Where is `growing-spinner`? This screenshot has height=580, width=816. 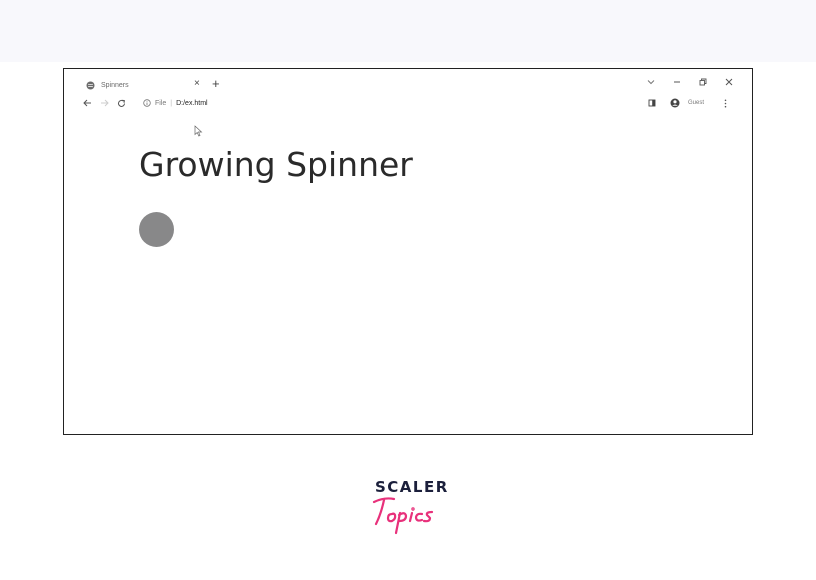 growing-spinner is located at coordinates (156, 229).